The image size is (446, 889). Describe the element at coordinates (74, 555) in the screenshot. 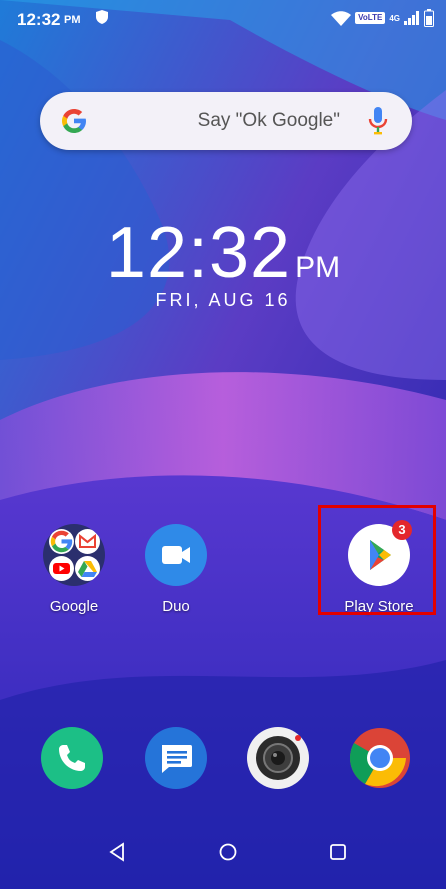

I see `google-folder-icon` at that location.